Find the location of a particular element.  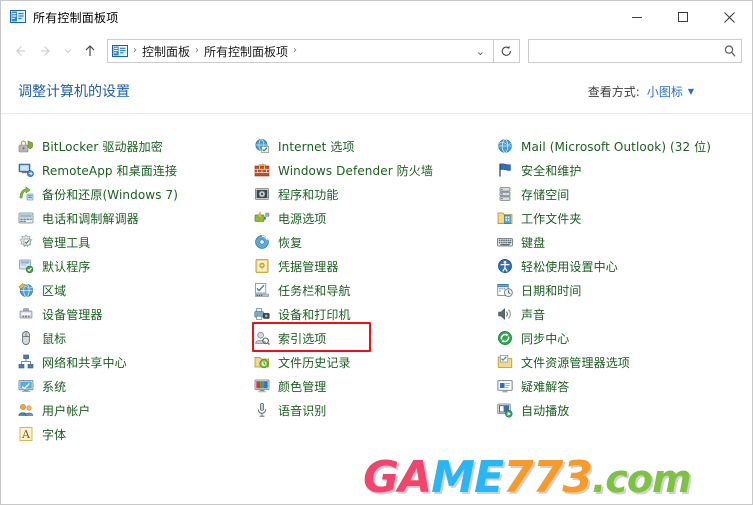

cp-item-bitlocker: BitLocker 驱动器加密 is located at coordinates (136, 146).